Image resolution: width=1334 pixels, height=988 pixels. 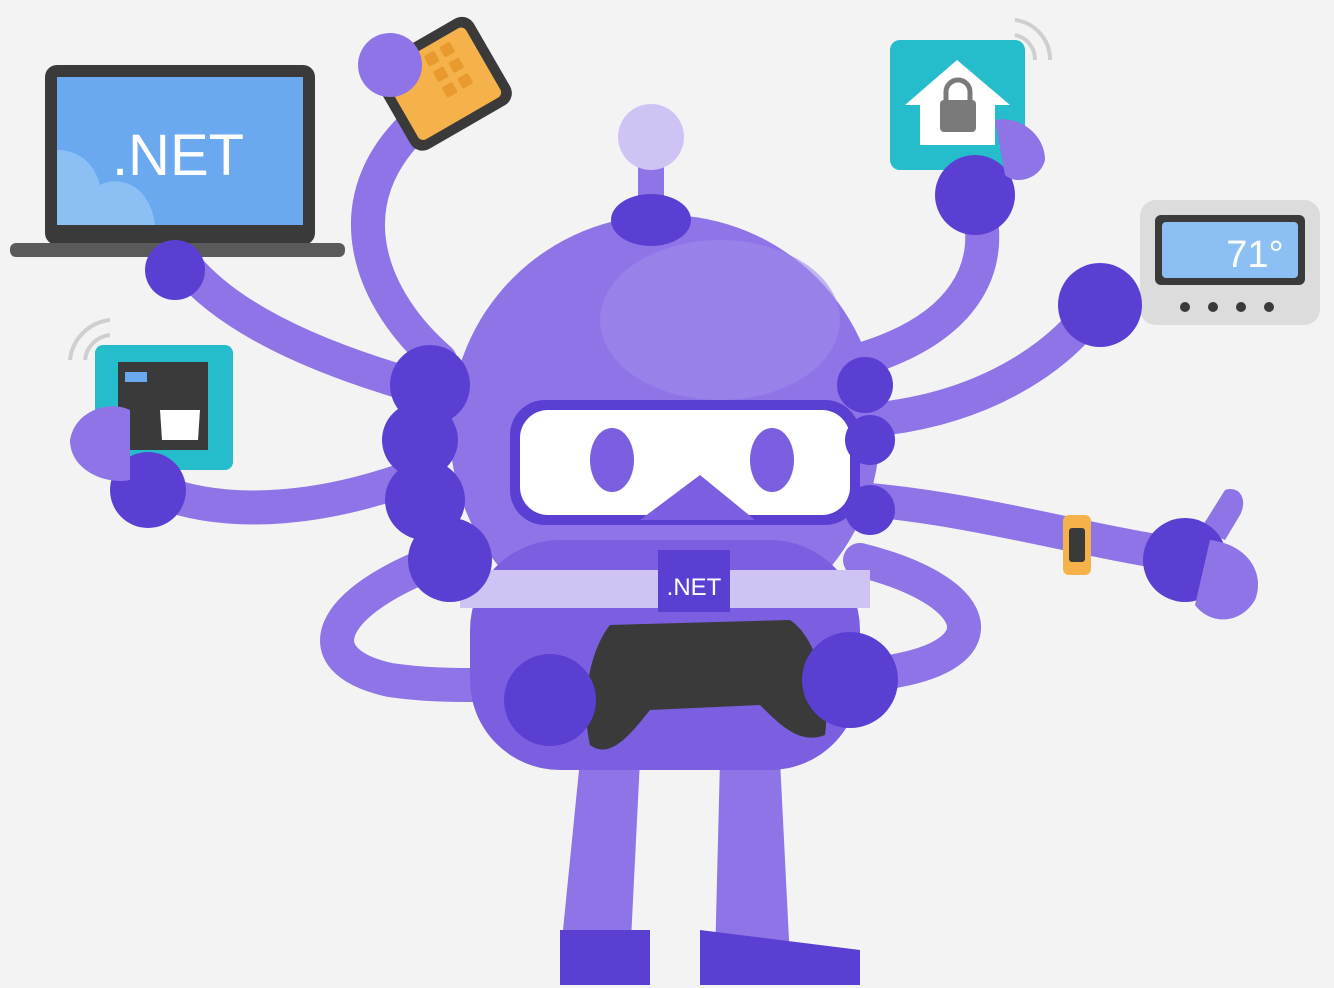 I want to click on antenna-ball, so click(x=651, y=137).